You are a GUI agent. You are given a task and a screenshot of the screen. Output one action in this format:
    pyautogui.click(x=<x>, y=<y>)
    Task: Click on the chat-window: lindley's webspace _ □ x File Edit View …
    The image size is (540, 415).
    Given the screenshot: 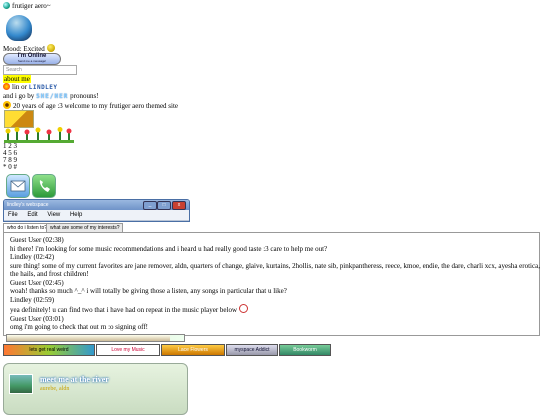 What is the action you would take?
    pyautogui.click(x=96, y=210)
    